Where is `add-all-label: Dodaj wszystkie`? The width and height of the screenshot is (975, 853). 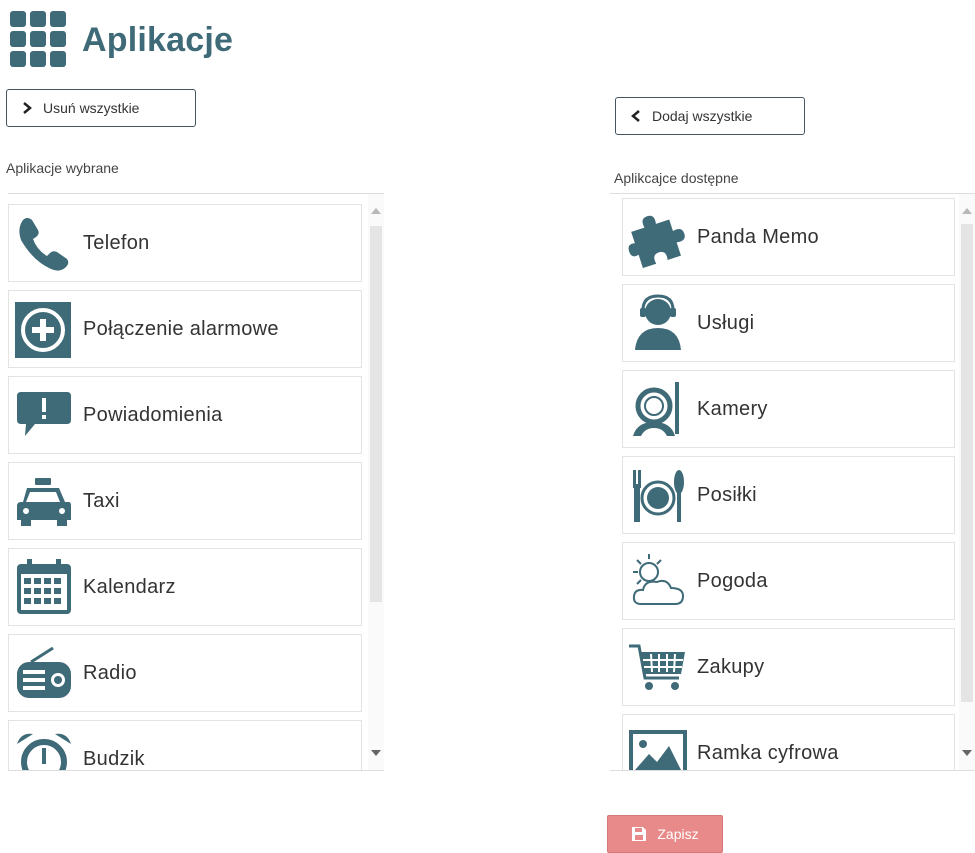
add-all-label: Dodaj wszystkie is located at coordinates (702, 116).